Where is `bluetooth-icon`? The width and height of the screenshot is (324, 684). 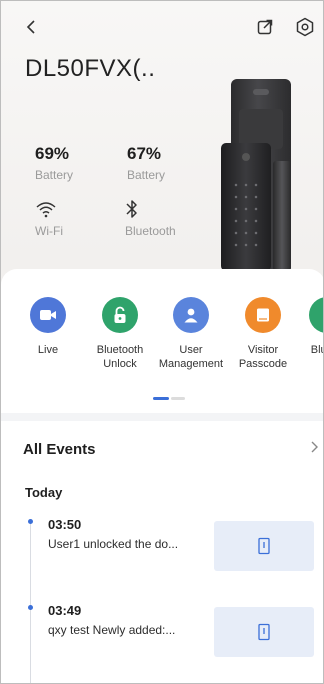
bluetooth-icon is located at coordinates (131, 209).